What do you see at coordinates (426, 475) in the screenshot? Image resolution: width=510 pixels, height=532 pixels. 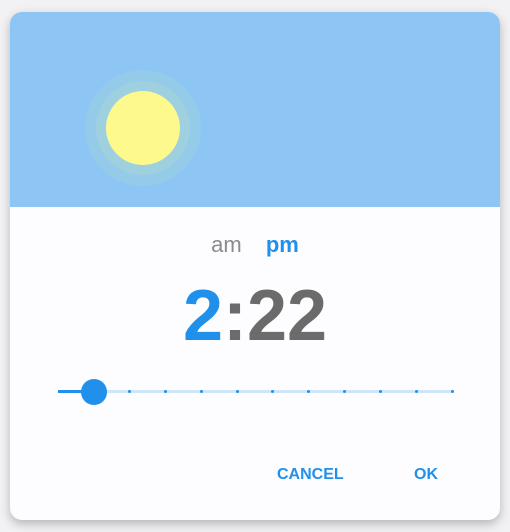 I see `ok-button: OK` at bounding box center [426, 475].